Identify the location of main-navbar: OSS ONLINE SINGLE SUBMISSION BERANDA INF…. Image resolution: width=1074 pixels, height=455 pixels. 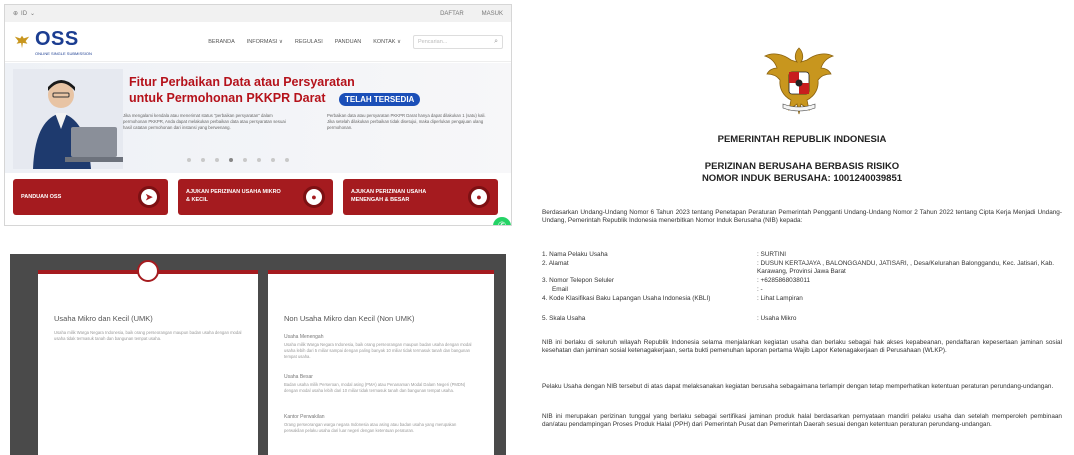
(258, 42).